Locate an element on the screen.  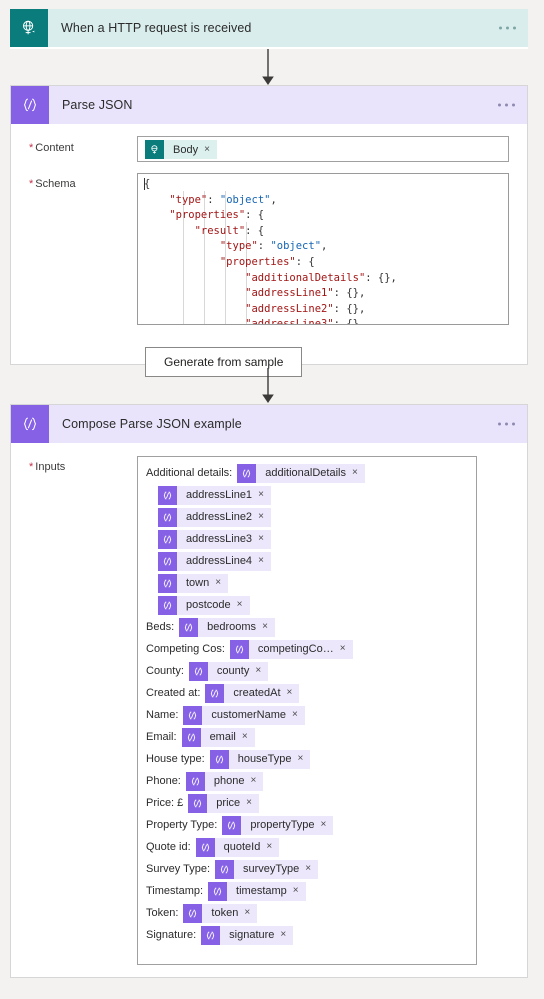
schema-code-line: "additionalDetails": {}, is located at coordinates (321, 277).